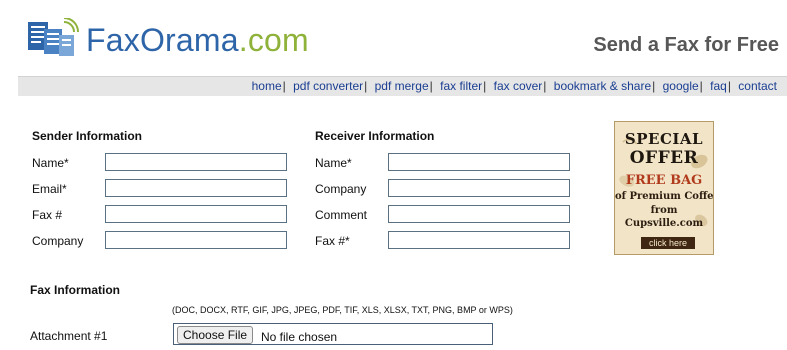 The width and height of the screenshot is (787, 350). I want to click on nav-link-fax-cover: fax cover, so click(518, 86).